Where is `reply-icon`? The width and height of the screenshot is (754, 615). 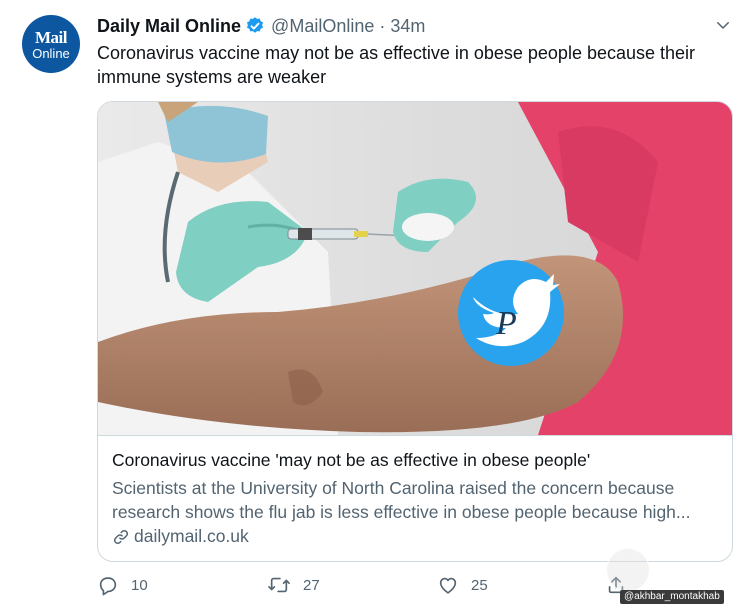 reply-icon is located at coordinates (108, 585).